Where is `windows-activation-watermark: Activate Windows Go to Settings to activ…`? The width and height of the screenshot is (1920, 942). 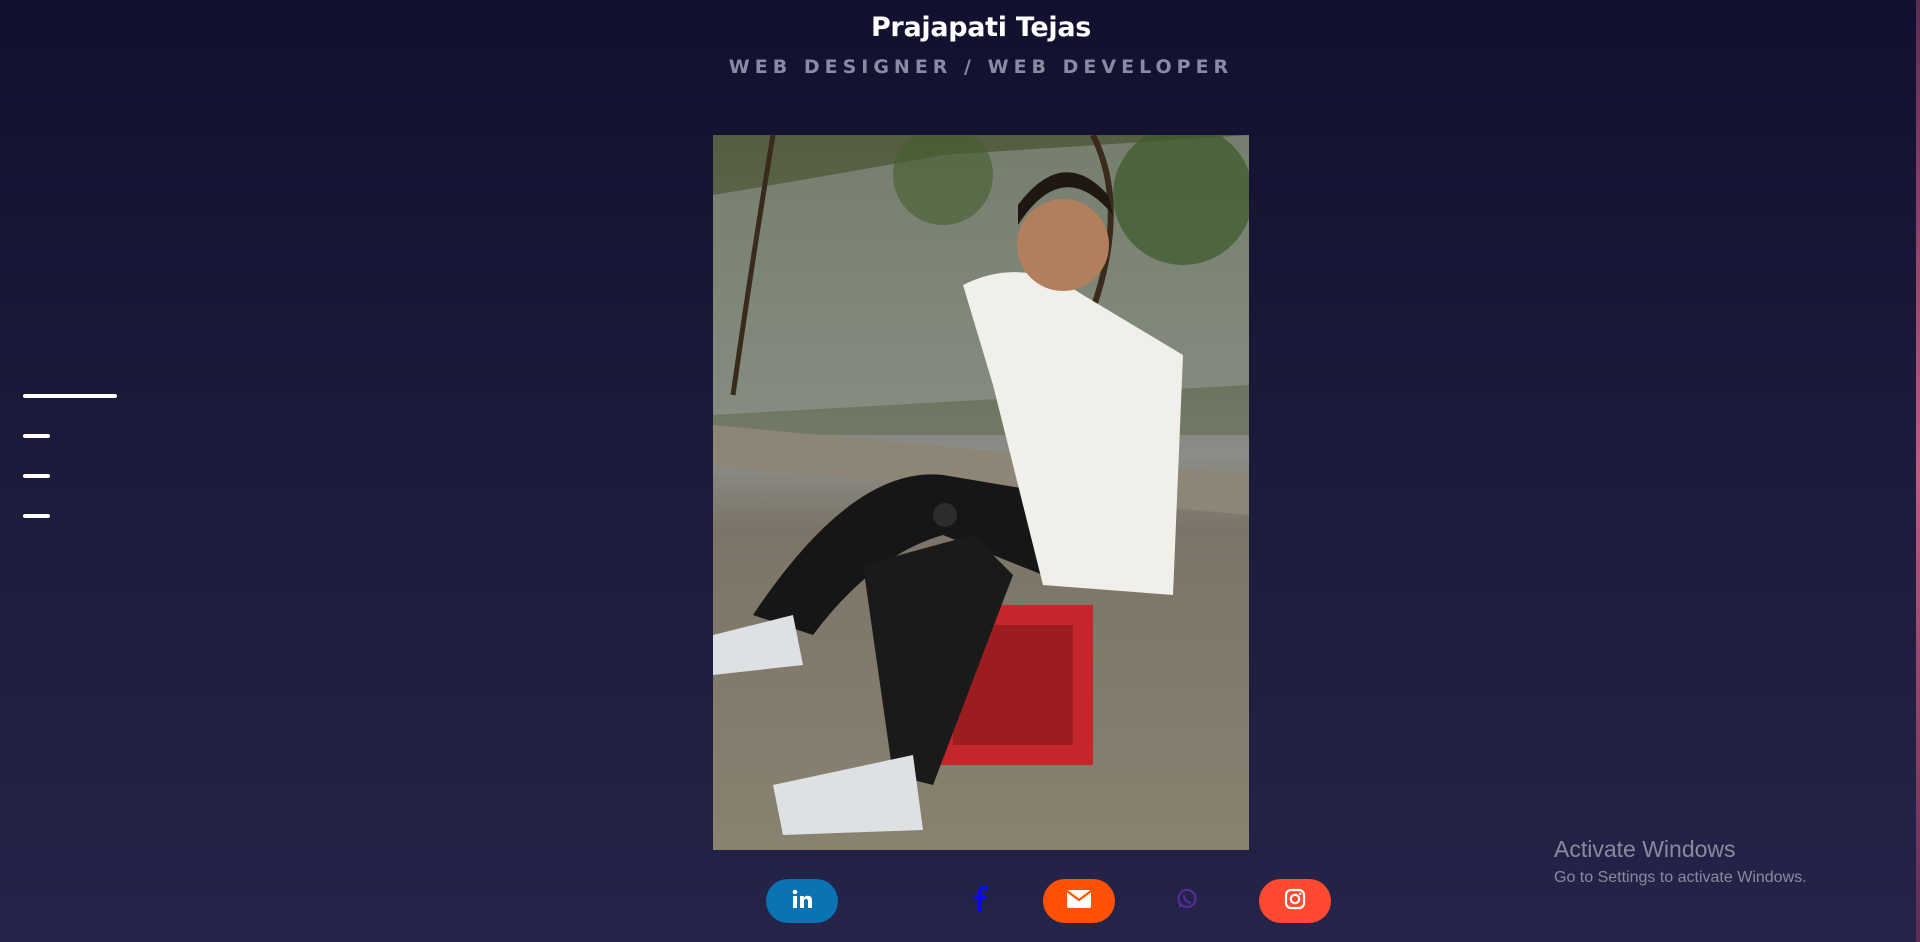
windows-activation-watermark: Activate Windows Go to Settings to activ… is located at coordinates (1680, 861).